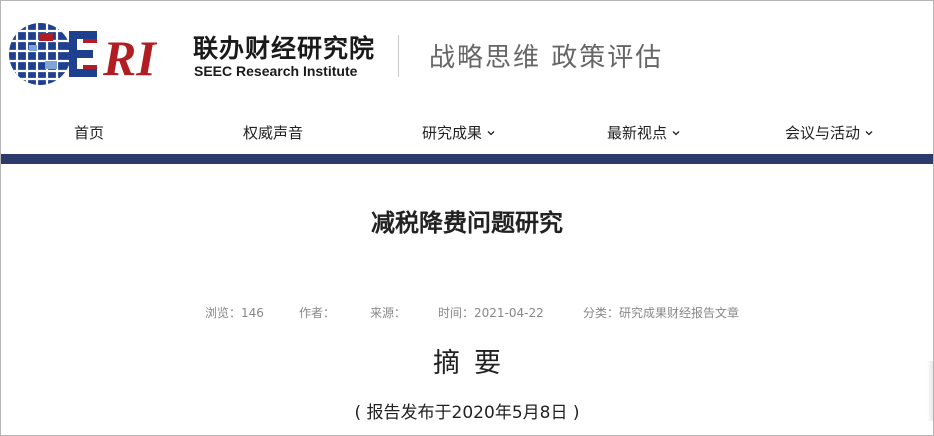  I want to click on abstract-heading: 摘要, so click(474, 363).